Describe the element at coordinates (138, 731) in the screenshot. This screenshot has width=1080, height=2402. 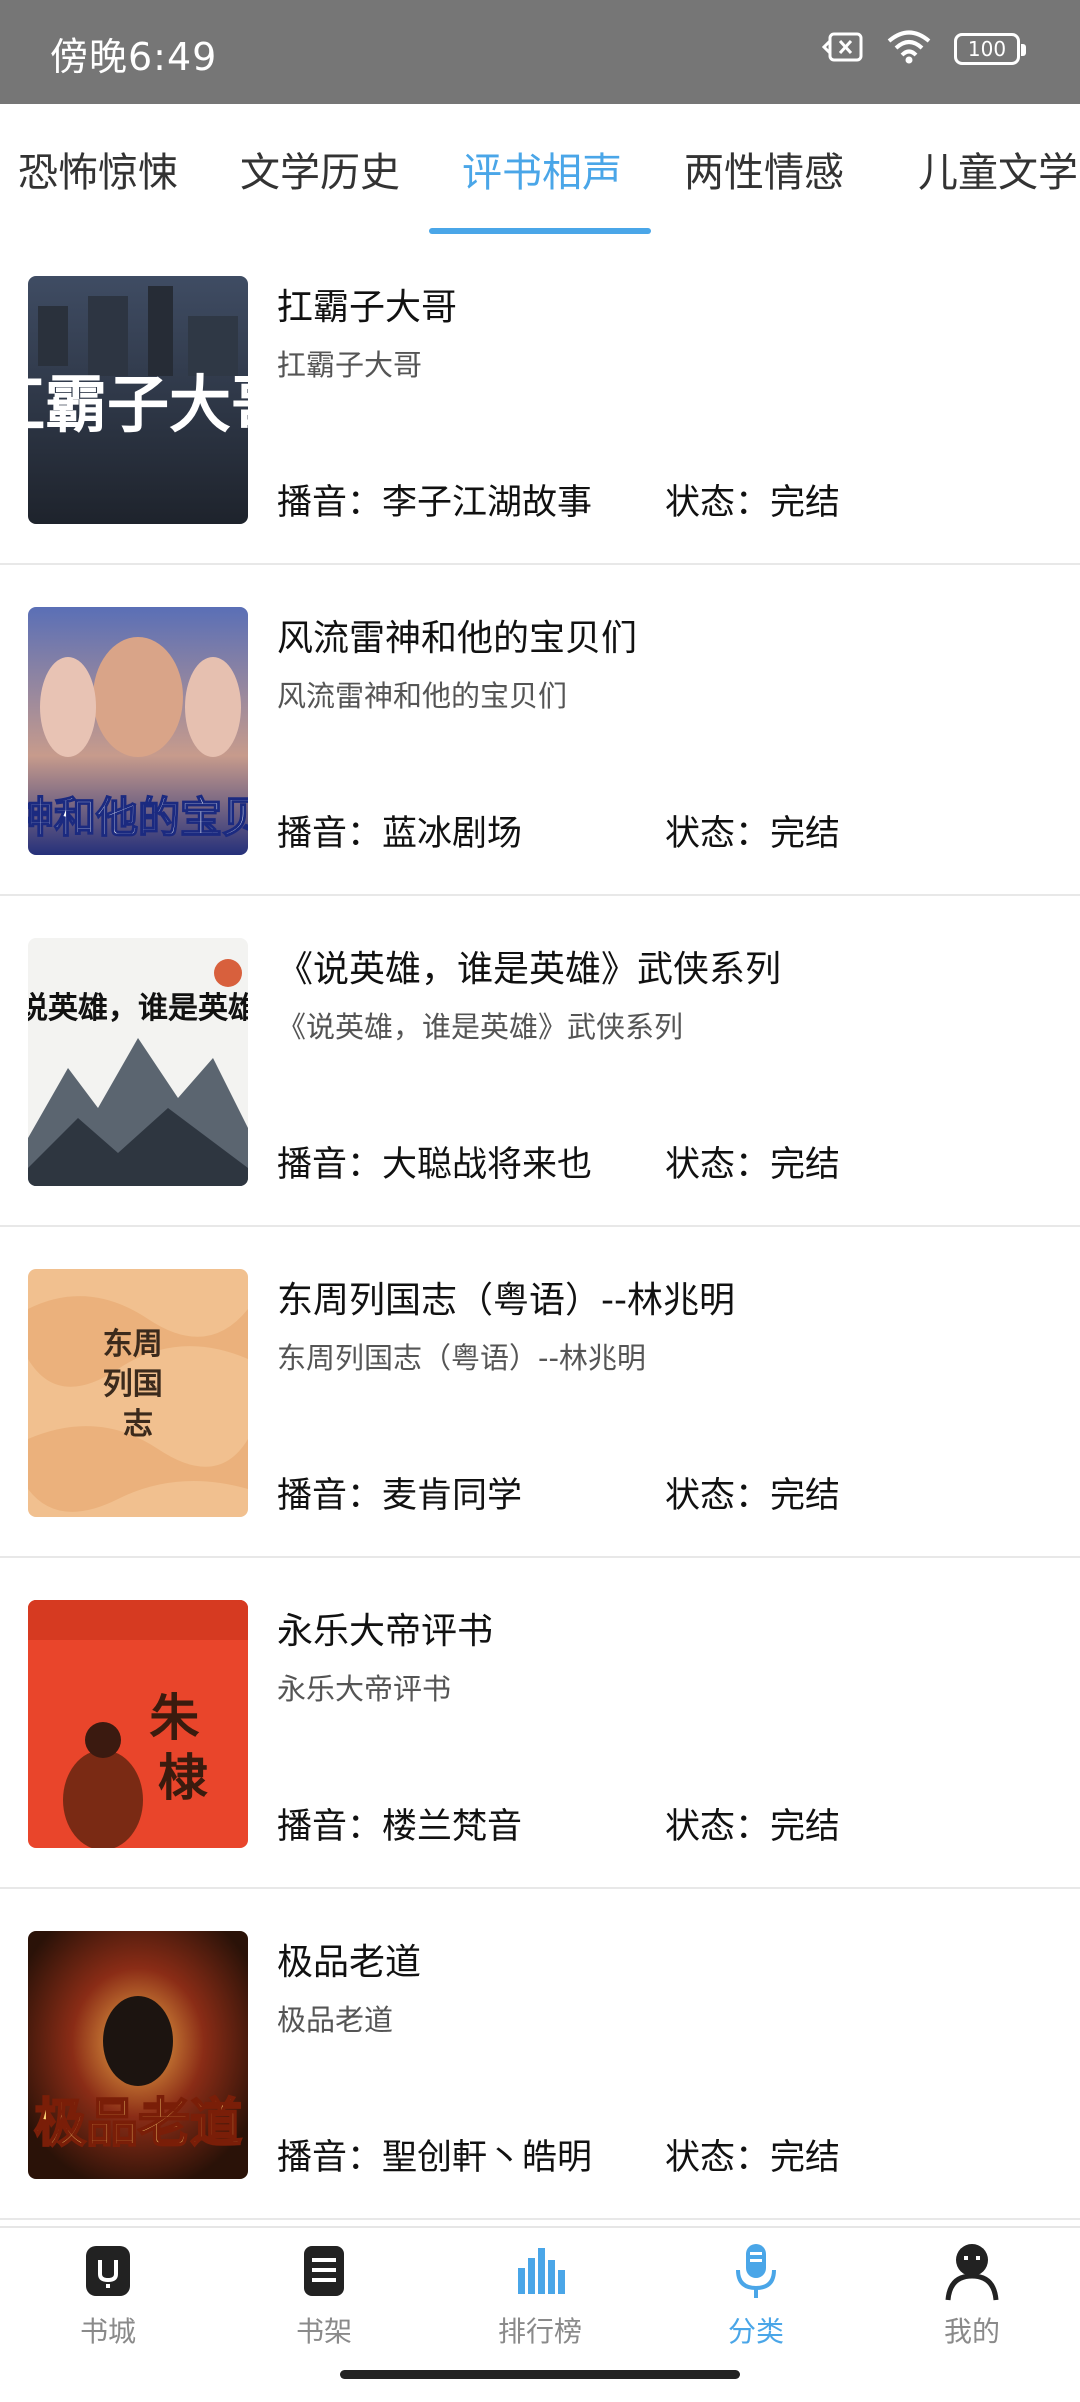
I see `book-cover: 雷神和他的宝贝们` at that location.